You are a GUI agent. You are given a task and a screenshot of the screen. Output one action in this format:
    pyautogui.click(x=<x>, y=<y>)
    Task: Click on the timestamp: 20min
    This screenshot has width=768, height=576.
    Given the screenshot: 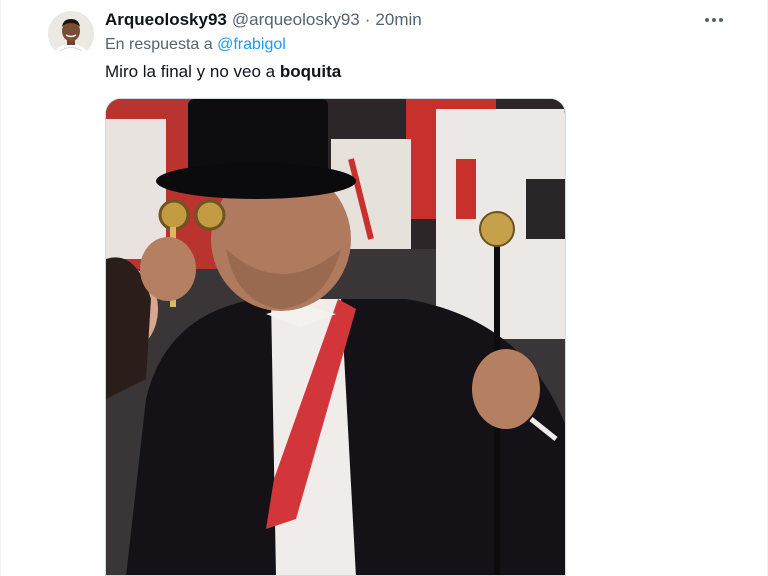 What is the action you would take?
    pyautogui.click(x=398, y=20)
    